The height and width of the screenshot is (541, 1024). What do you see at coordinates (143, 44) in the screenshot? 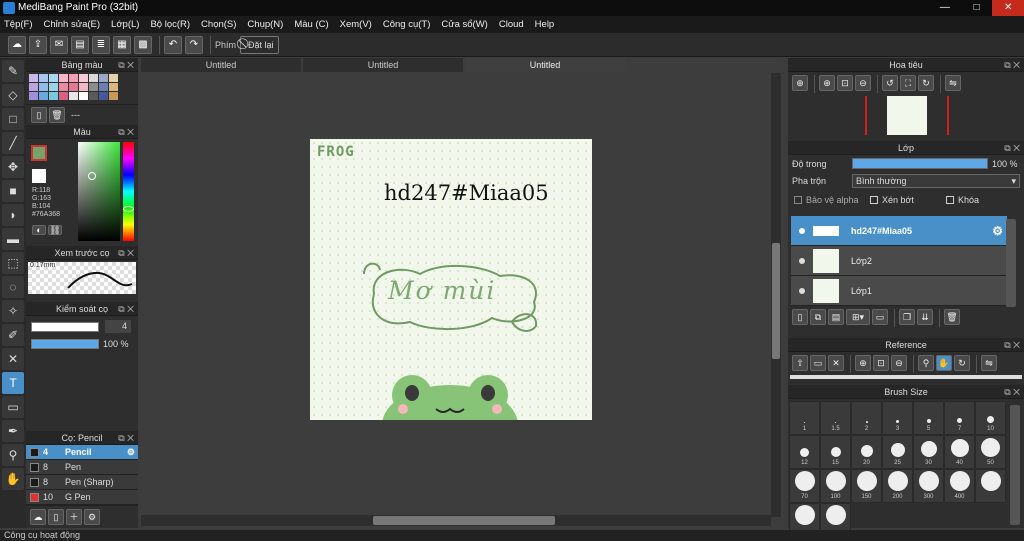
I see `grid-icon: ▩` at bounding box center [143, 44].